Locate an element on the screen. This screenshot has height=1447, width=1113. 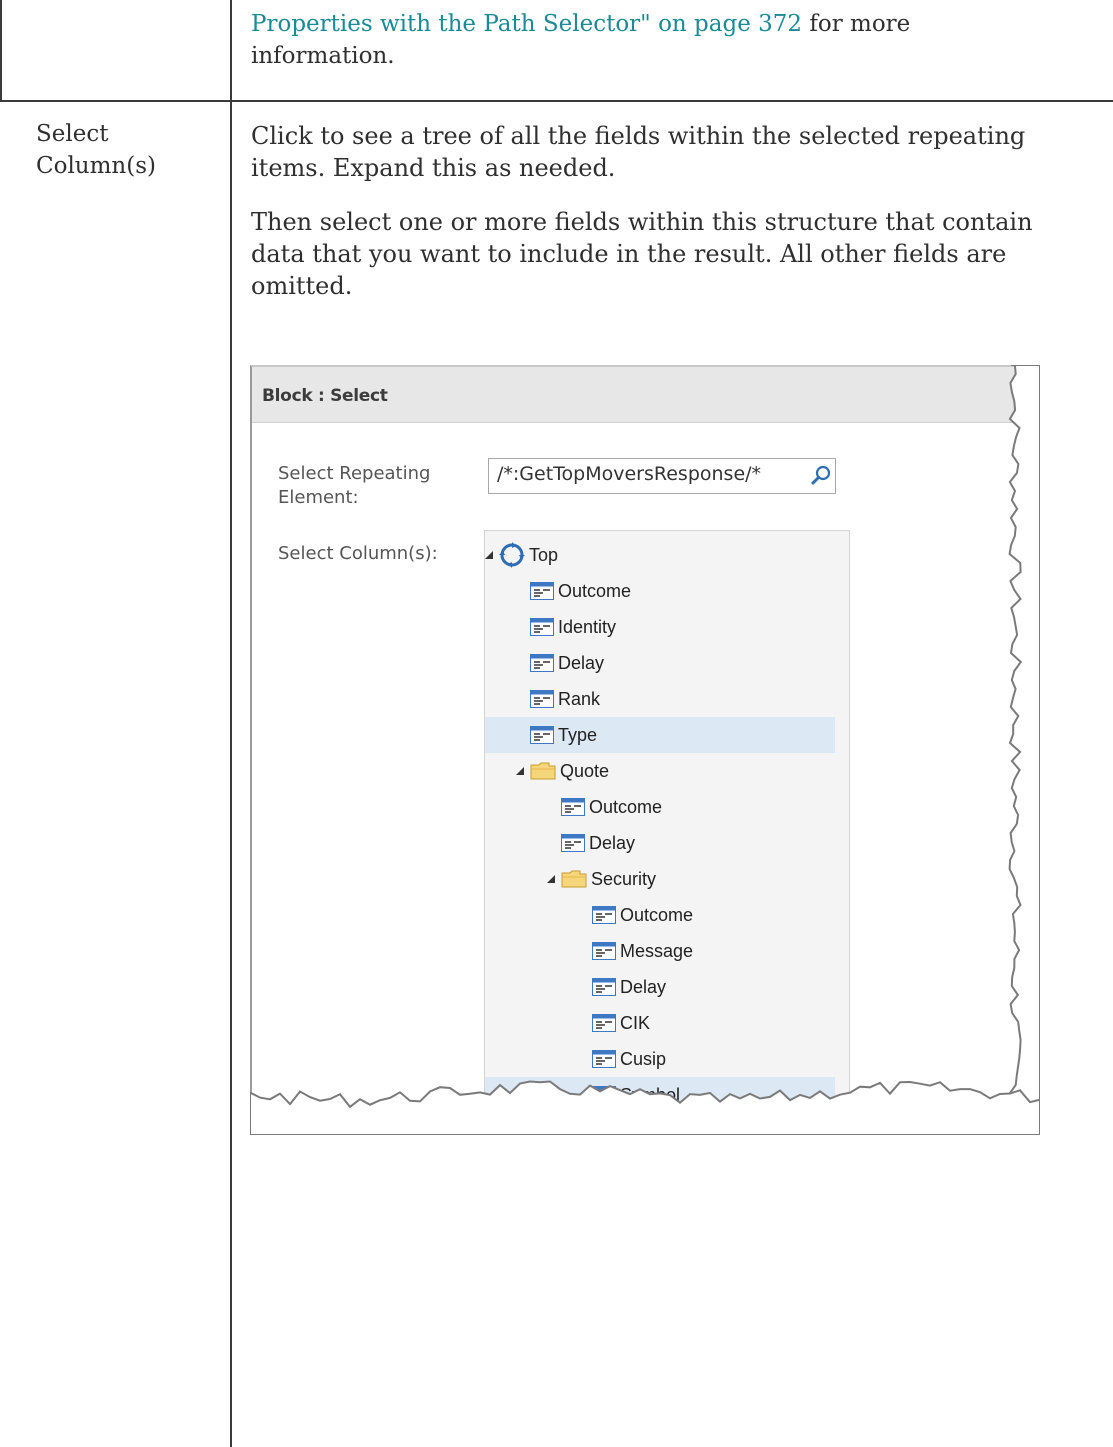
tree-row: Quote is located at coordinates (660, 771).